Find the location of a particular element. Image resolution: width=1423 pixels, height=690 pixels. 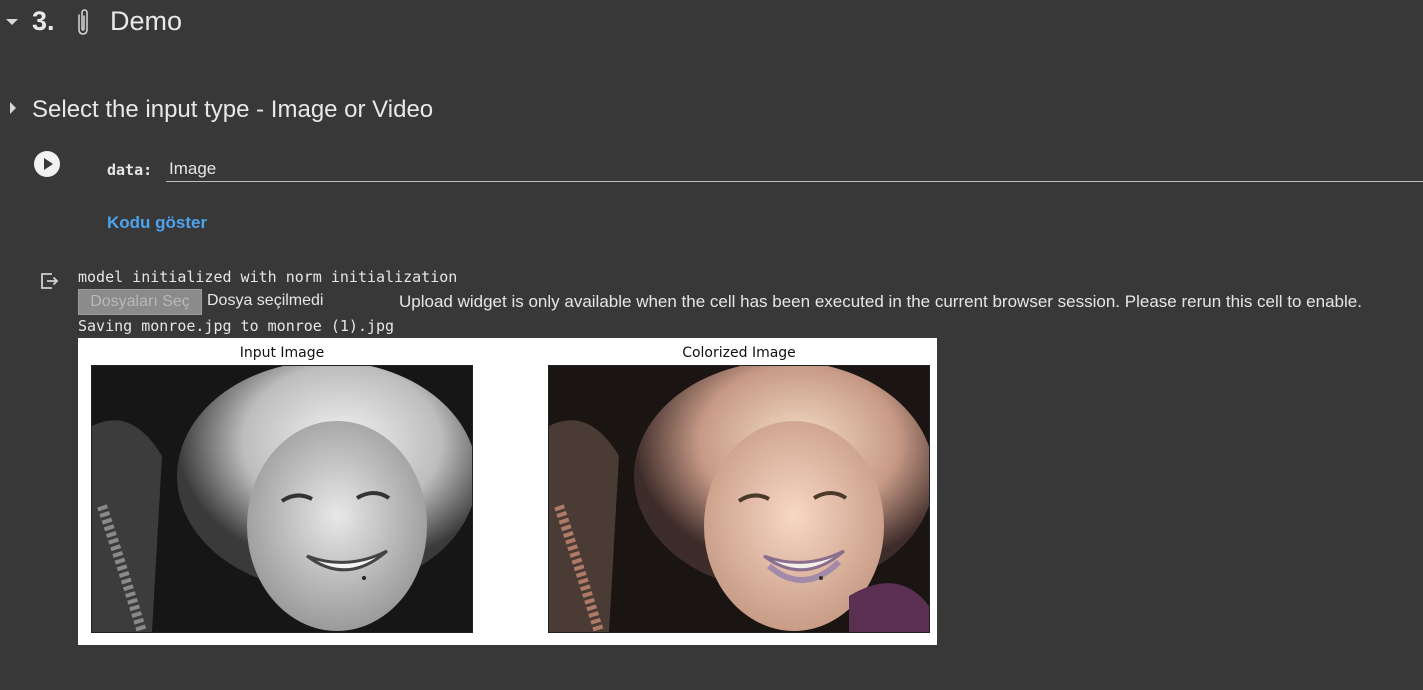

caret-down-icon is located at coordinates (12, 22).